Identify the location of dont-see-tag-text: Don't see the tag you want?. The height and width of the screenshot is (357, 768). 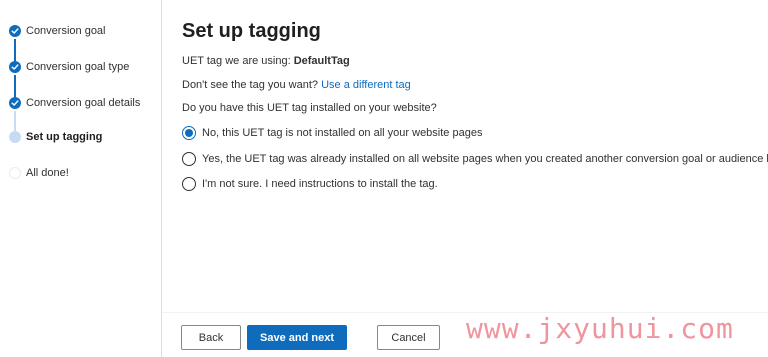
(252, 85).